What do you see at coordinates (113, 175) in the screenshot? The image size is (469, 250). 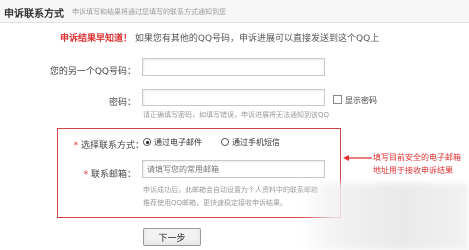 I see `email-label-text: 联系邮箱：` at bounding box center [113, 175].